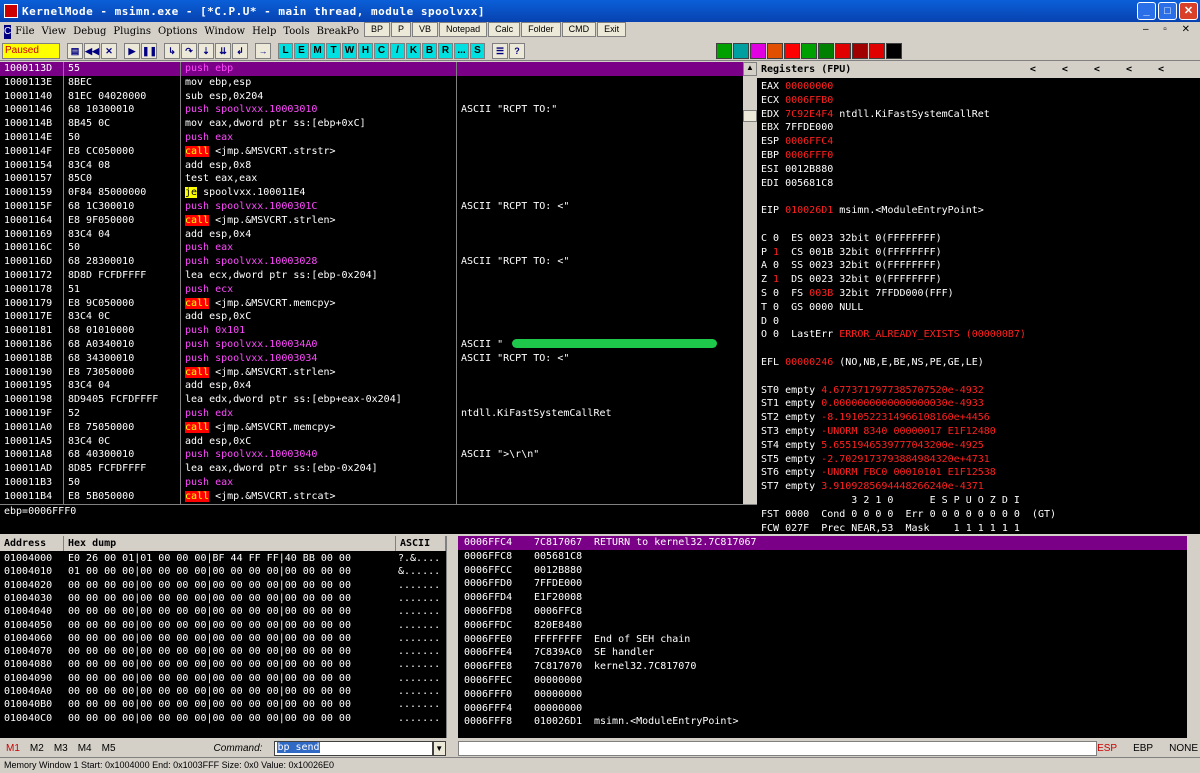  I want to click on call-stack-button: K, so click(413, 50).